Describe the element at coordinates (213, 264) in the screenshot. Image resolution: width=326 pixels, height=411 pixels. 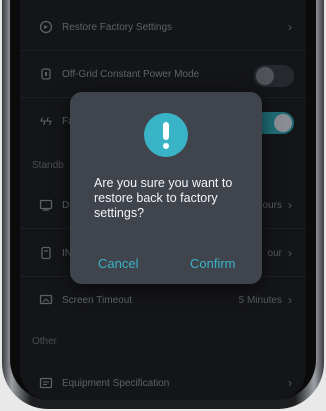
I see `confirm-button: Confirm` at that location.